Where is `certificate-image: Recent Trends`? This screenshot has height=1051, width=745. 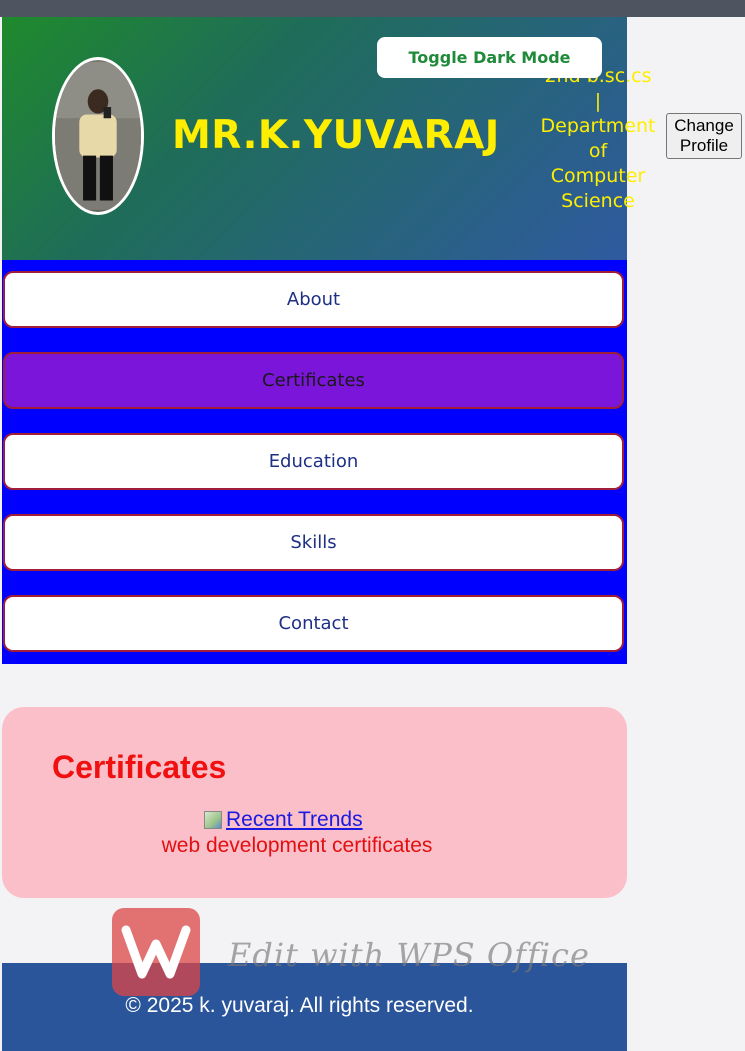 certificate-image: Recent Trends is located at coordinates (283, 820).